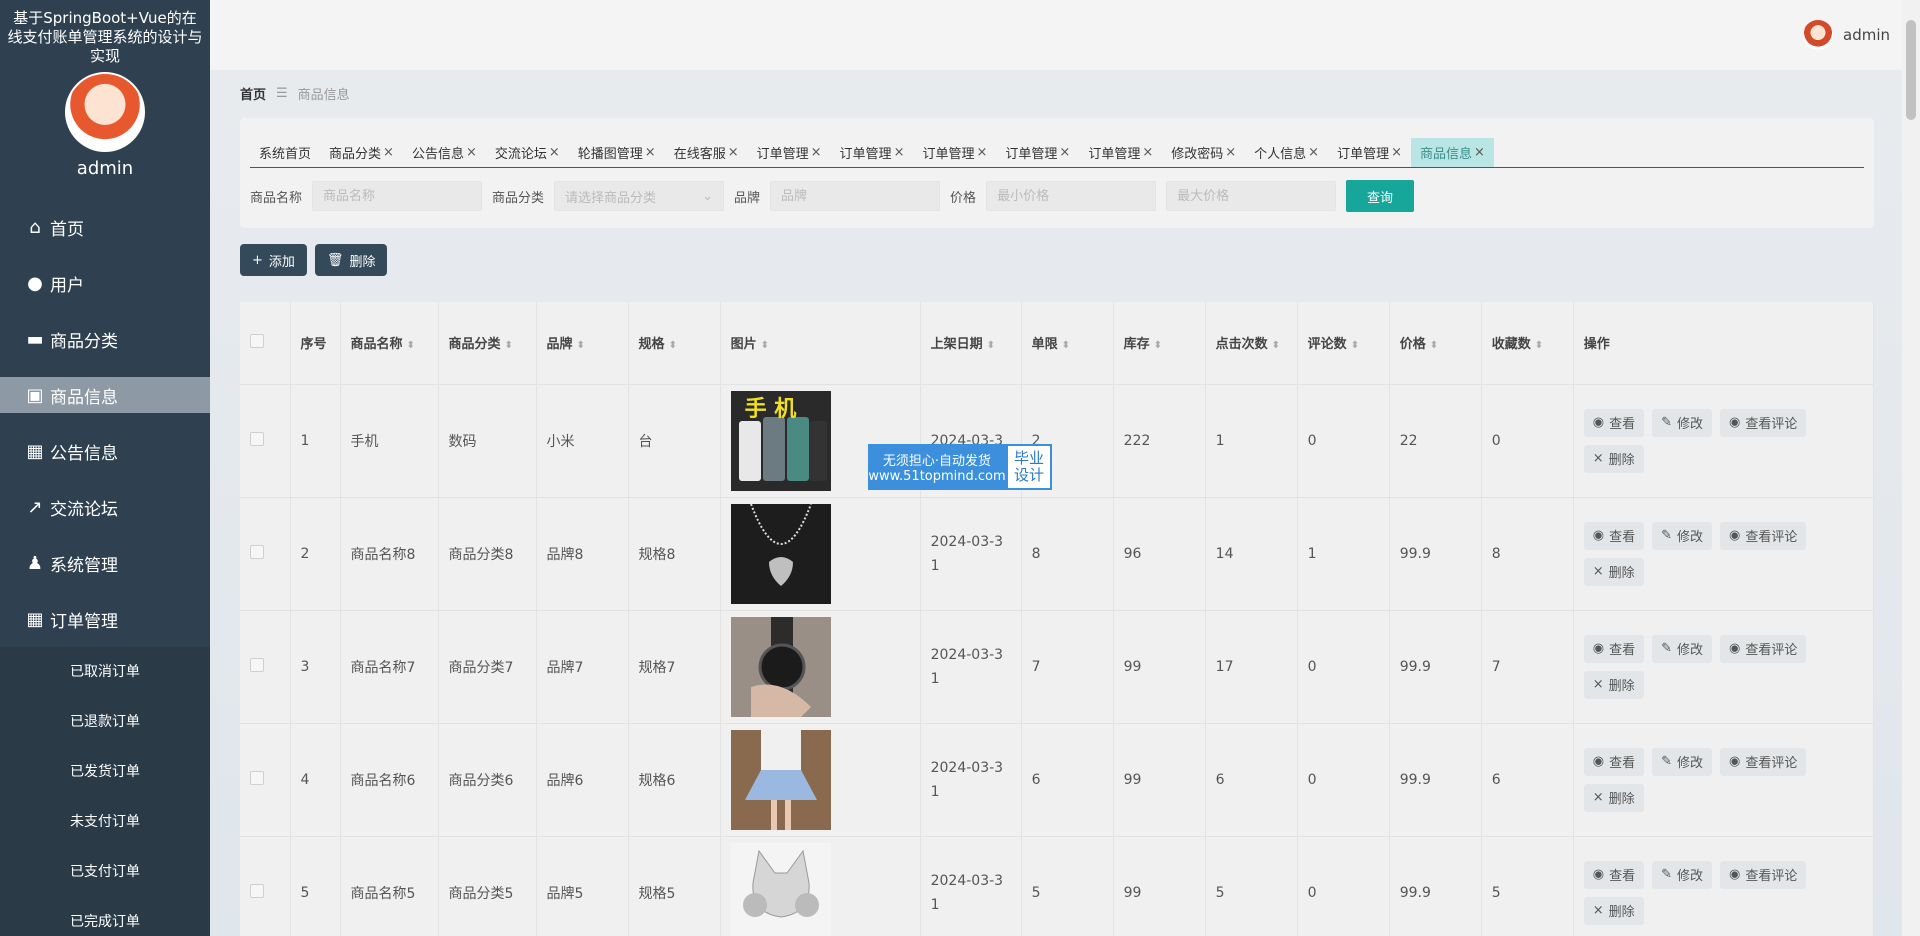  Describe the element at coordinates (397, 196) in the screenshot. I see `name-input` at that location.